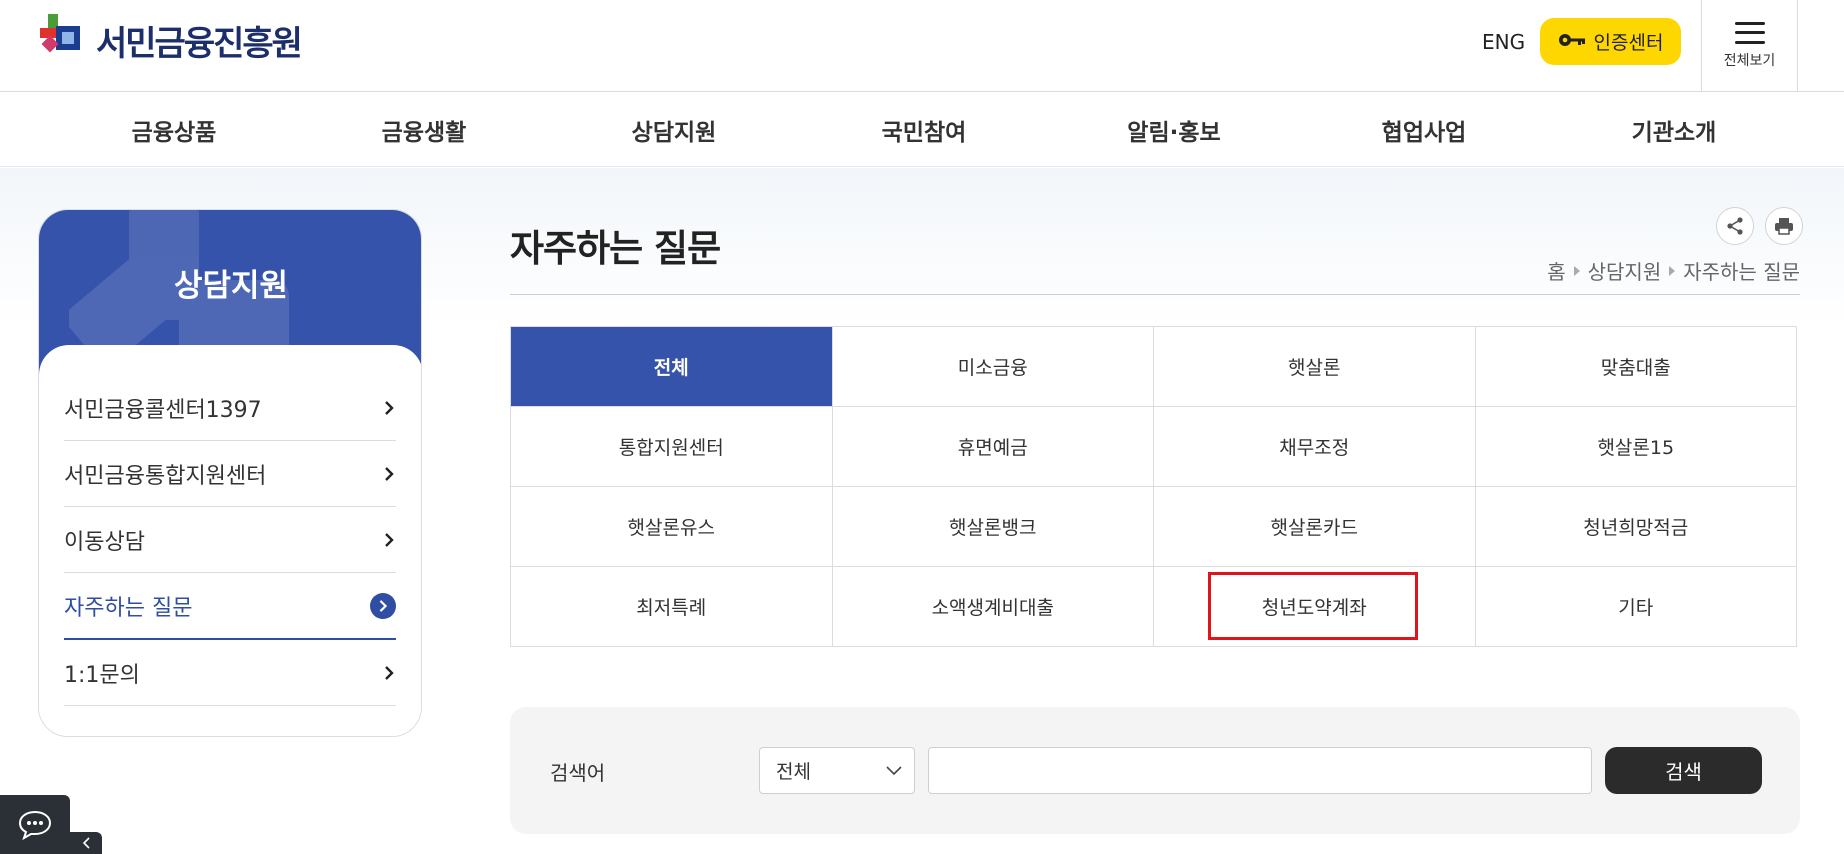 The height and width of the screenshot is (854, 1844). I want to click on search-scope-value: 전체, so click(793, 772).